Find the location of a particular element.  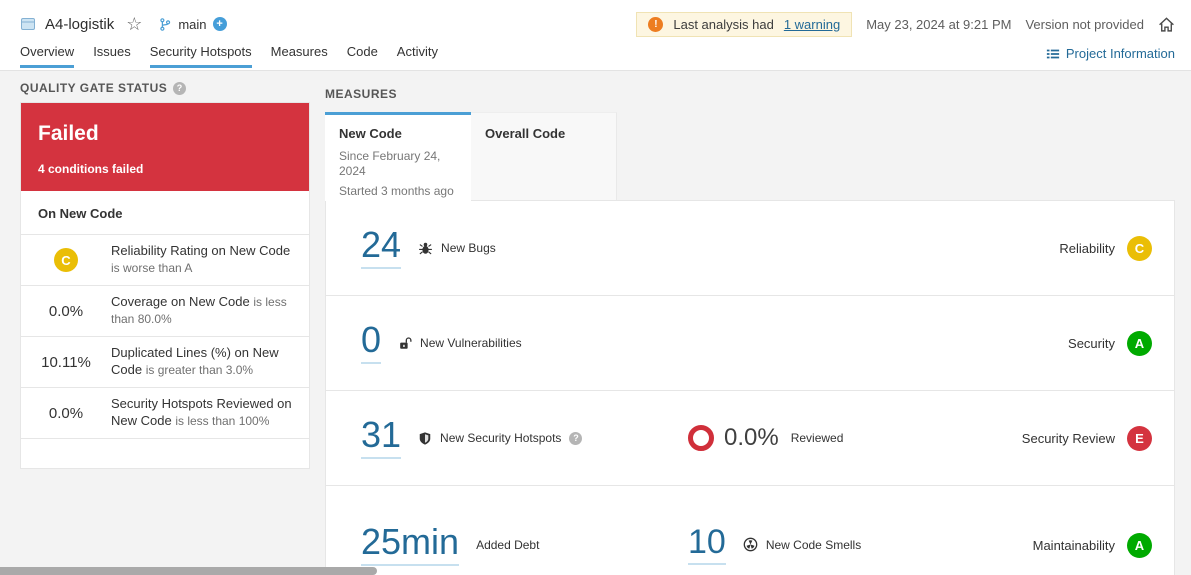

domain-rating-group: Maintainability A is located at coordinates (1092, 545).